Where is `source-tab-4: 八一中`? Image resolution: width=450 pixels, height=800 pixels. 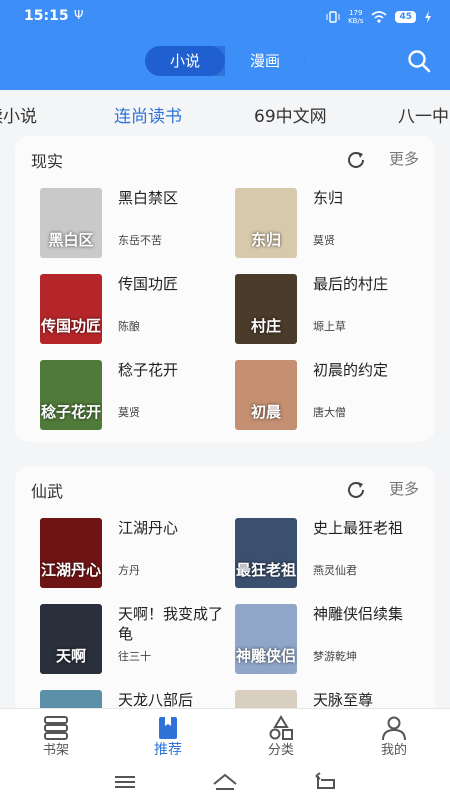 source-tab-4: 八一中 is located at coordinates (423, 114).